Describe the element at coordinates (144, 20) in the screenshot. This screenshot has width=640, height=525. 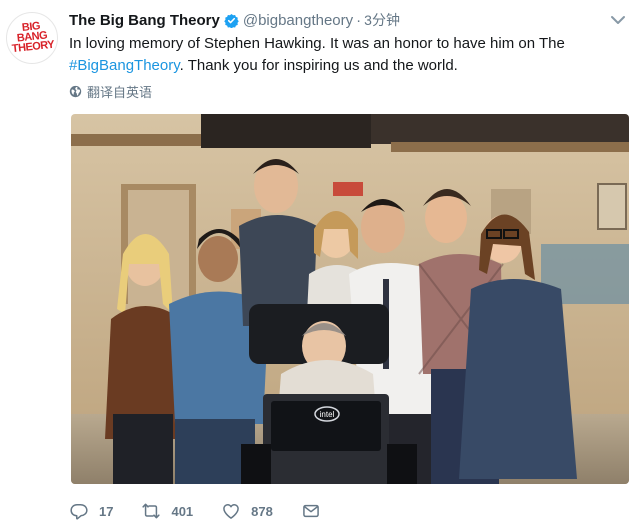
I see `display-name: The Big Bang Theory` at that location.